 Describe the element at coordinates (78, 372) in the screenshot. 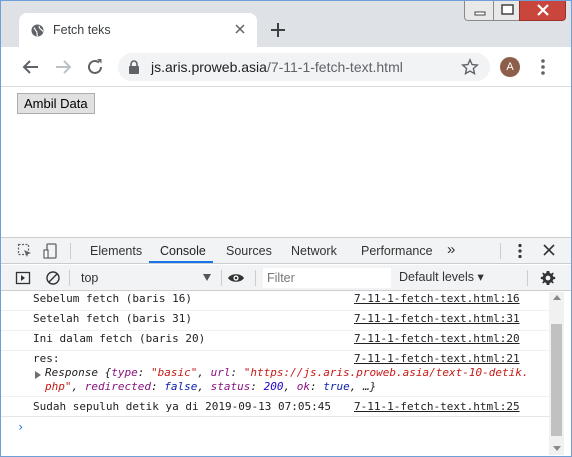

I see `obj-prefix: Response {` at that location.